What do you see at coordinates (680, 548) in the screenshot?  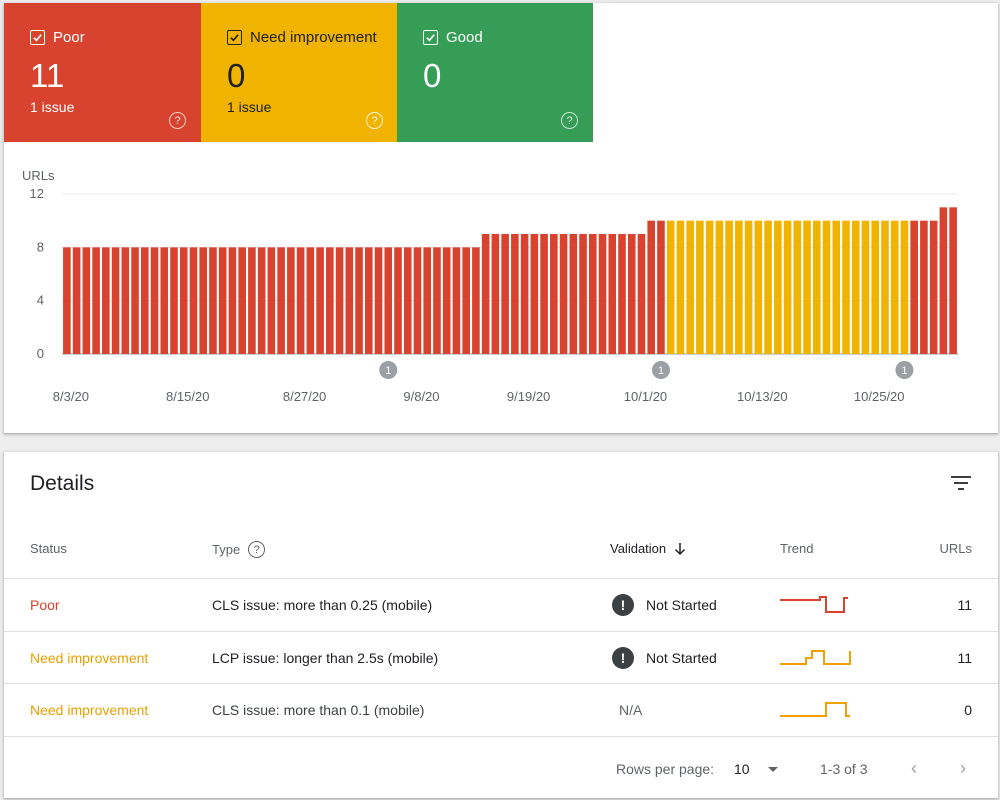 I see `arrow-down-icon` at bounding box center [680, 548].